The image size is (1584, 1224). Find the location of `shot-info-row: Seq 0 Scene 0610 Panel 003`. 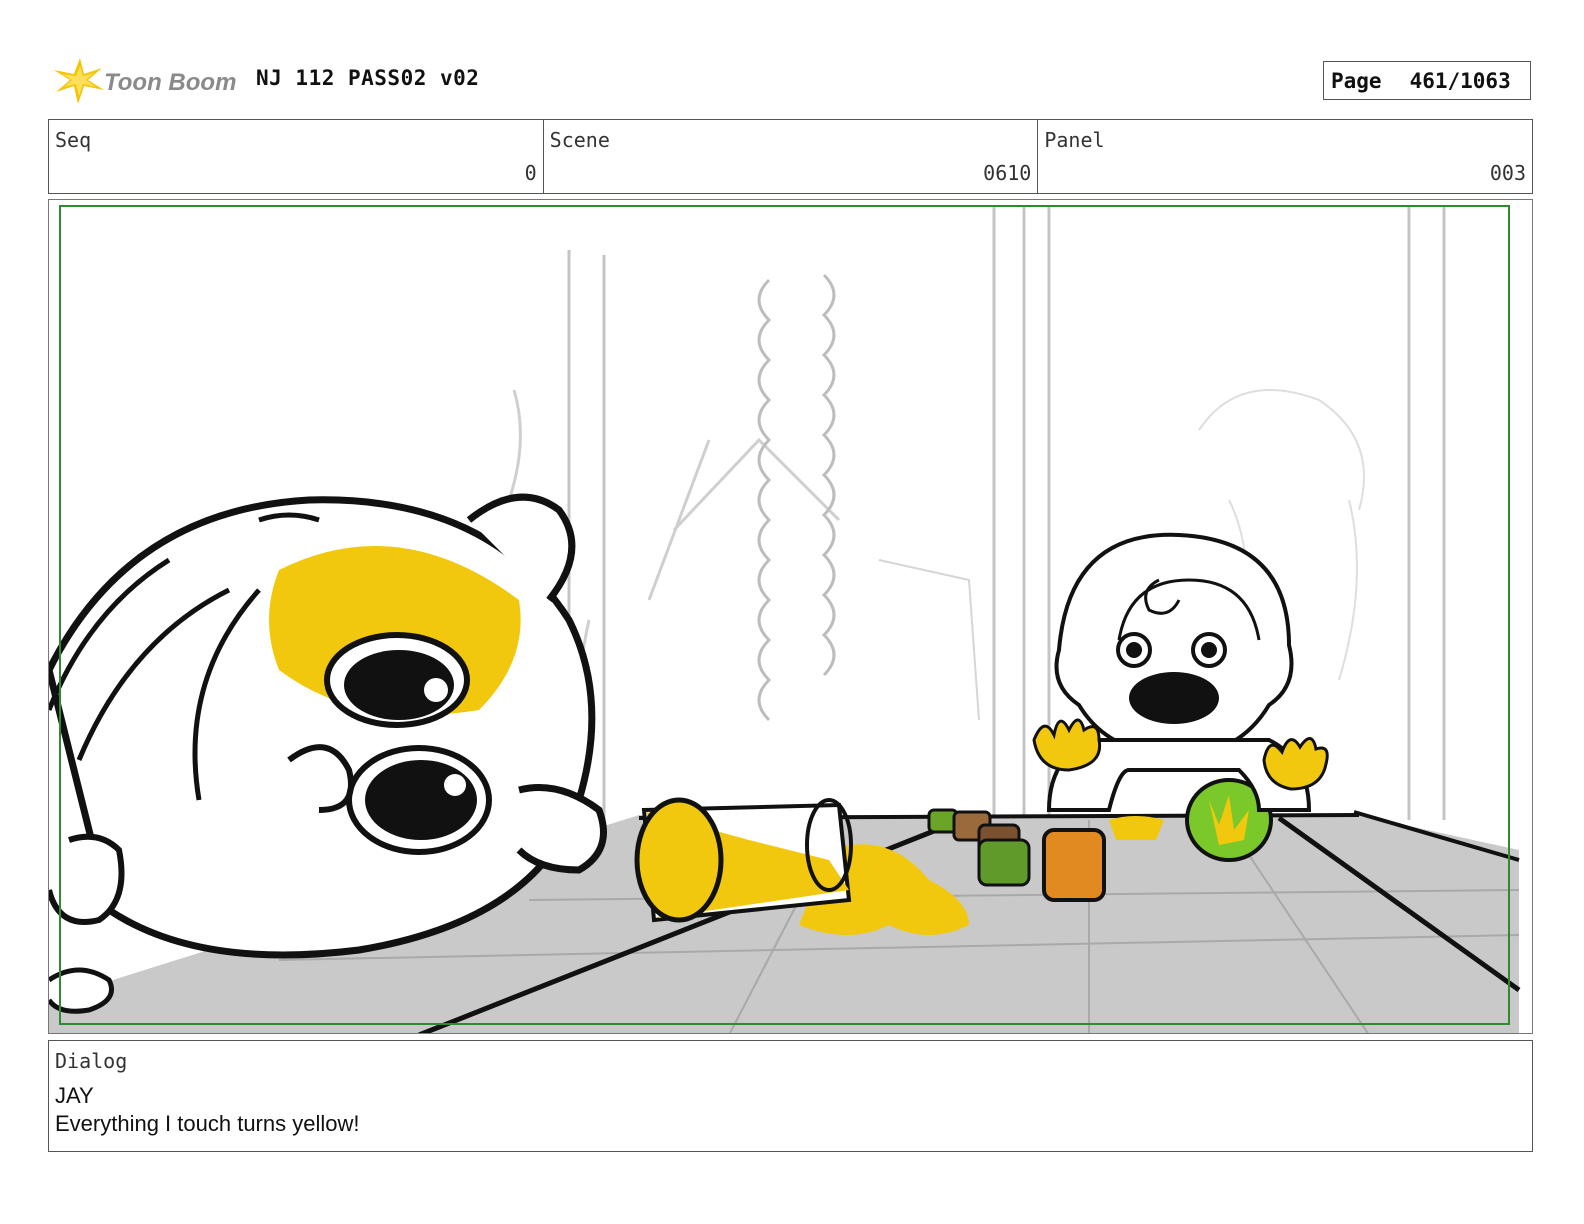

shot-info-row: Seq 0 Scene 0610 Panel 003 is located at coordinates (790, 156).